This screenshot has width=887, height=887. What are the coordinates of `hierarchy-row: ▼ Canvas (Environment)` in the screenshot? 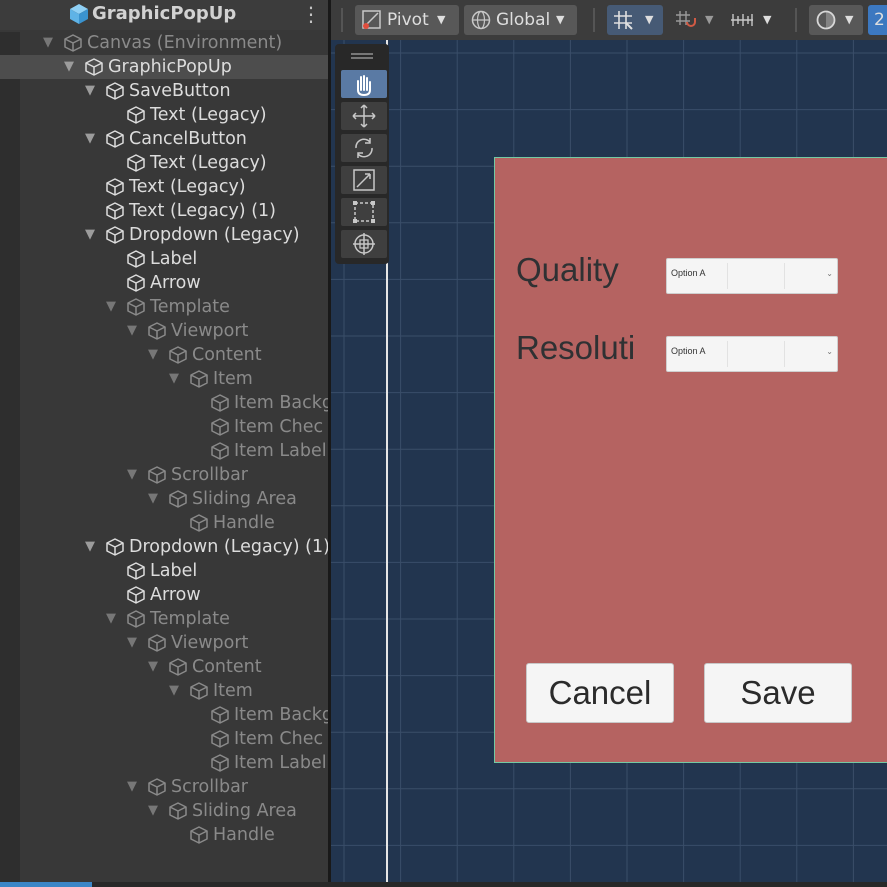 It's located at (164, 43).